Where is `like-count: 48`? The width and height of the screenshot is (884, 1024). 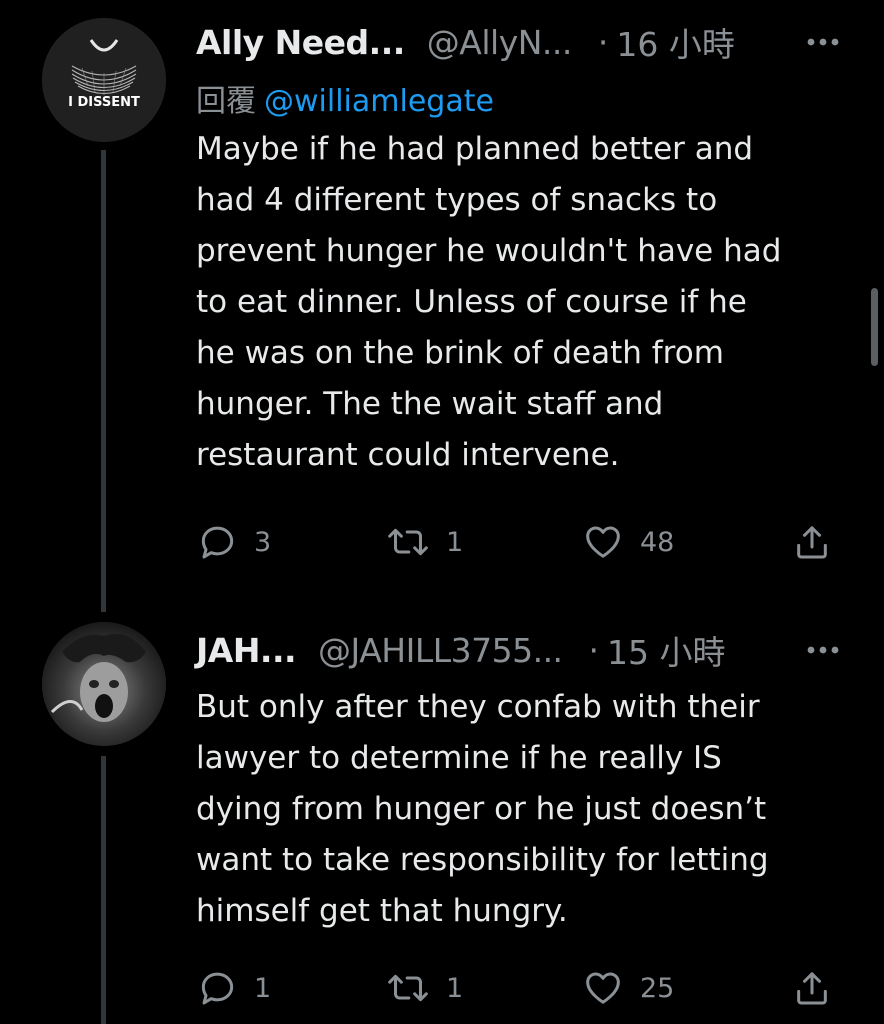 like-count: 48 is located at coordinates (657, 542).